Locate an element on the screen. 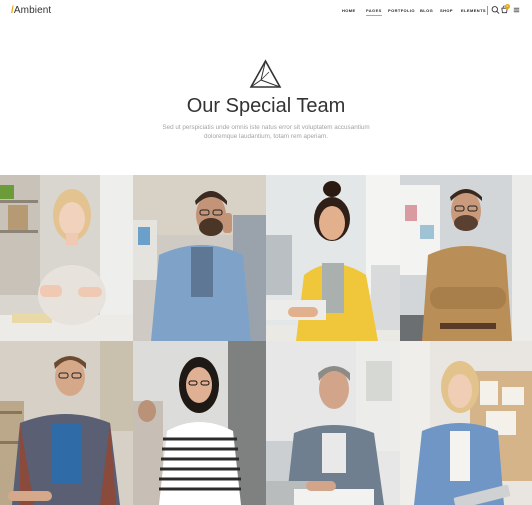 This screenshot has width=532, height=505. menu-icon is located at coordinates (516, 10).